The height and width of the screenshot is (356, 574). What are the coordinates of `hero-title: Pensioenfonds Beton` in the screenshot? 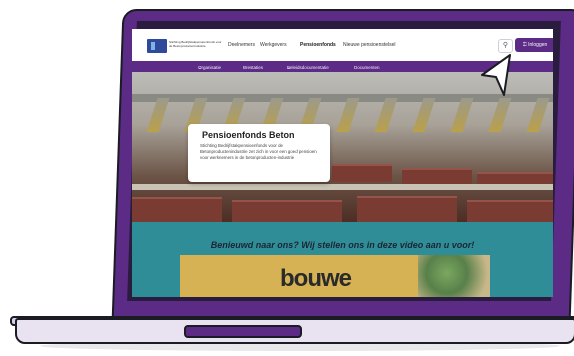 It's located at (248, 135).